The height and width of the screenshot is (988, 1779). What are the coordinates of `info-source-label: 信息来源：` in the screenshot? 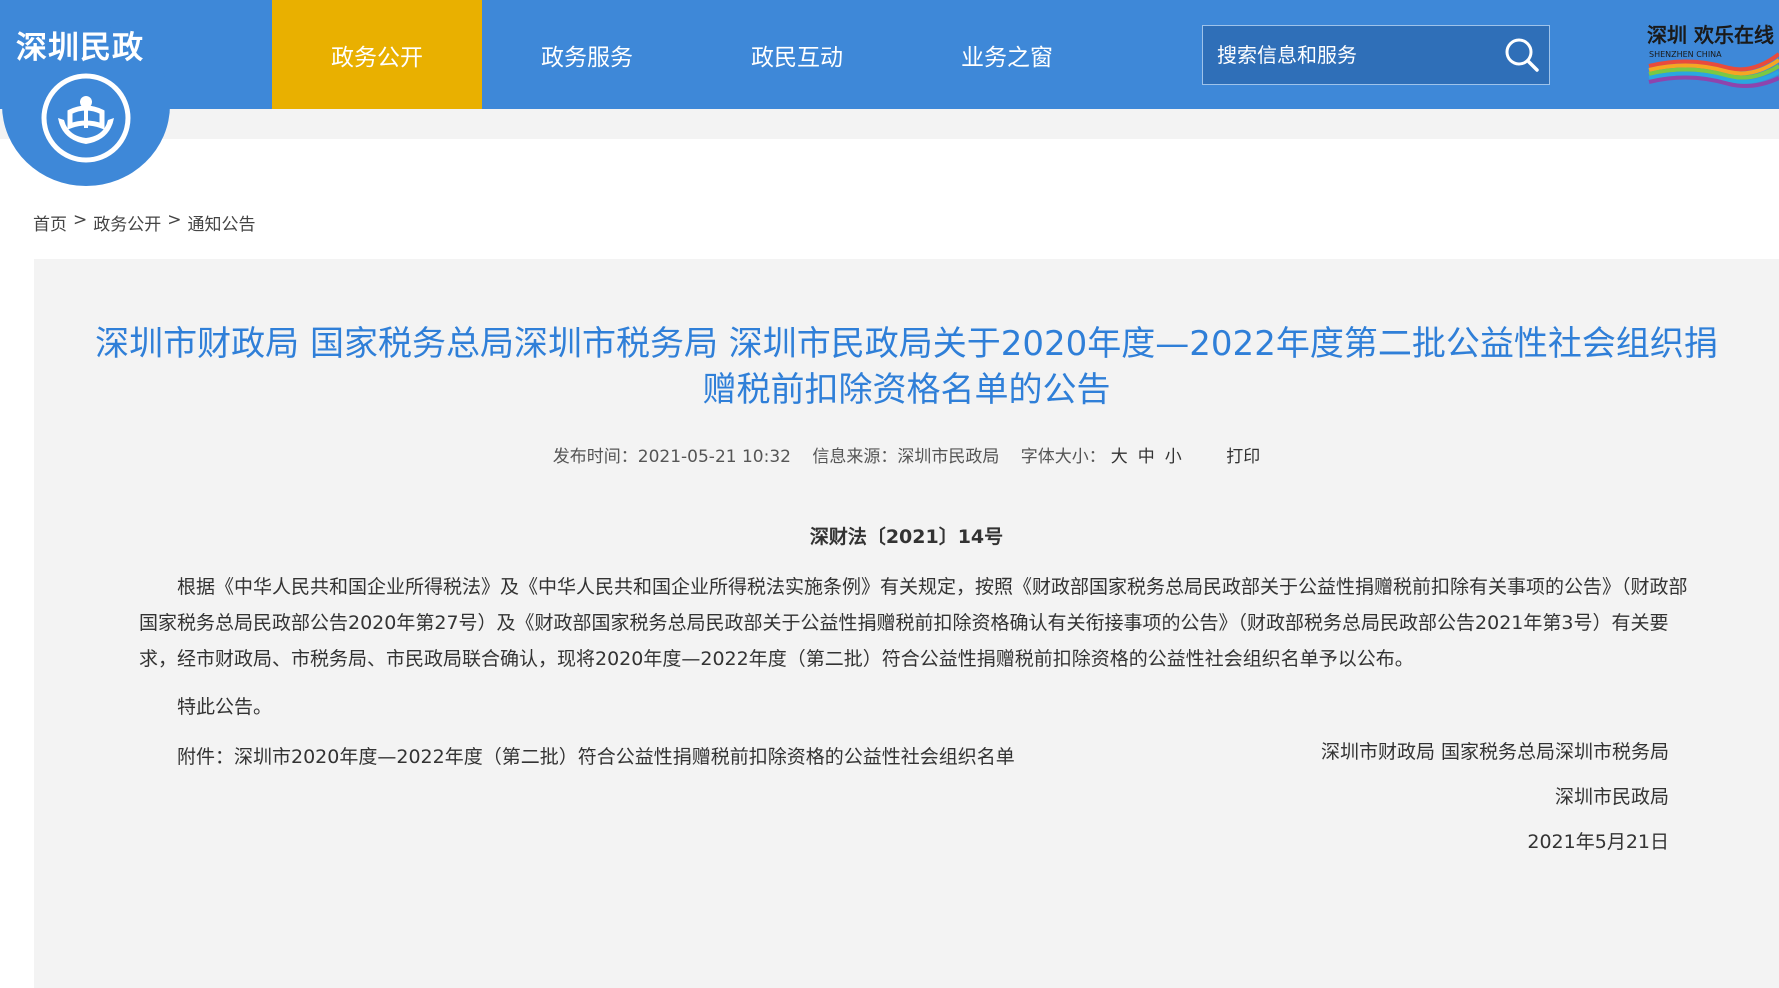 It's located at (855, 457).